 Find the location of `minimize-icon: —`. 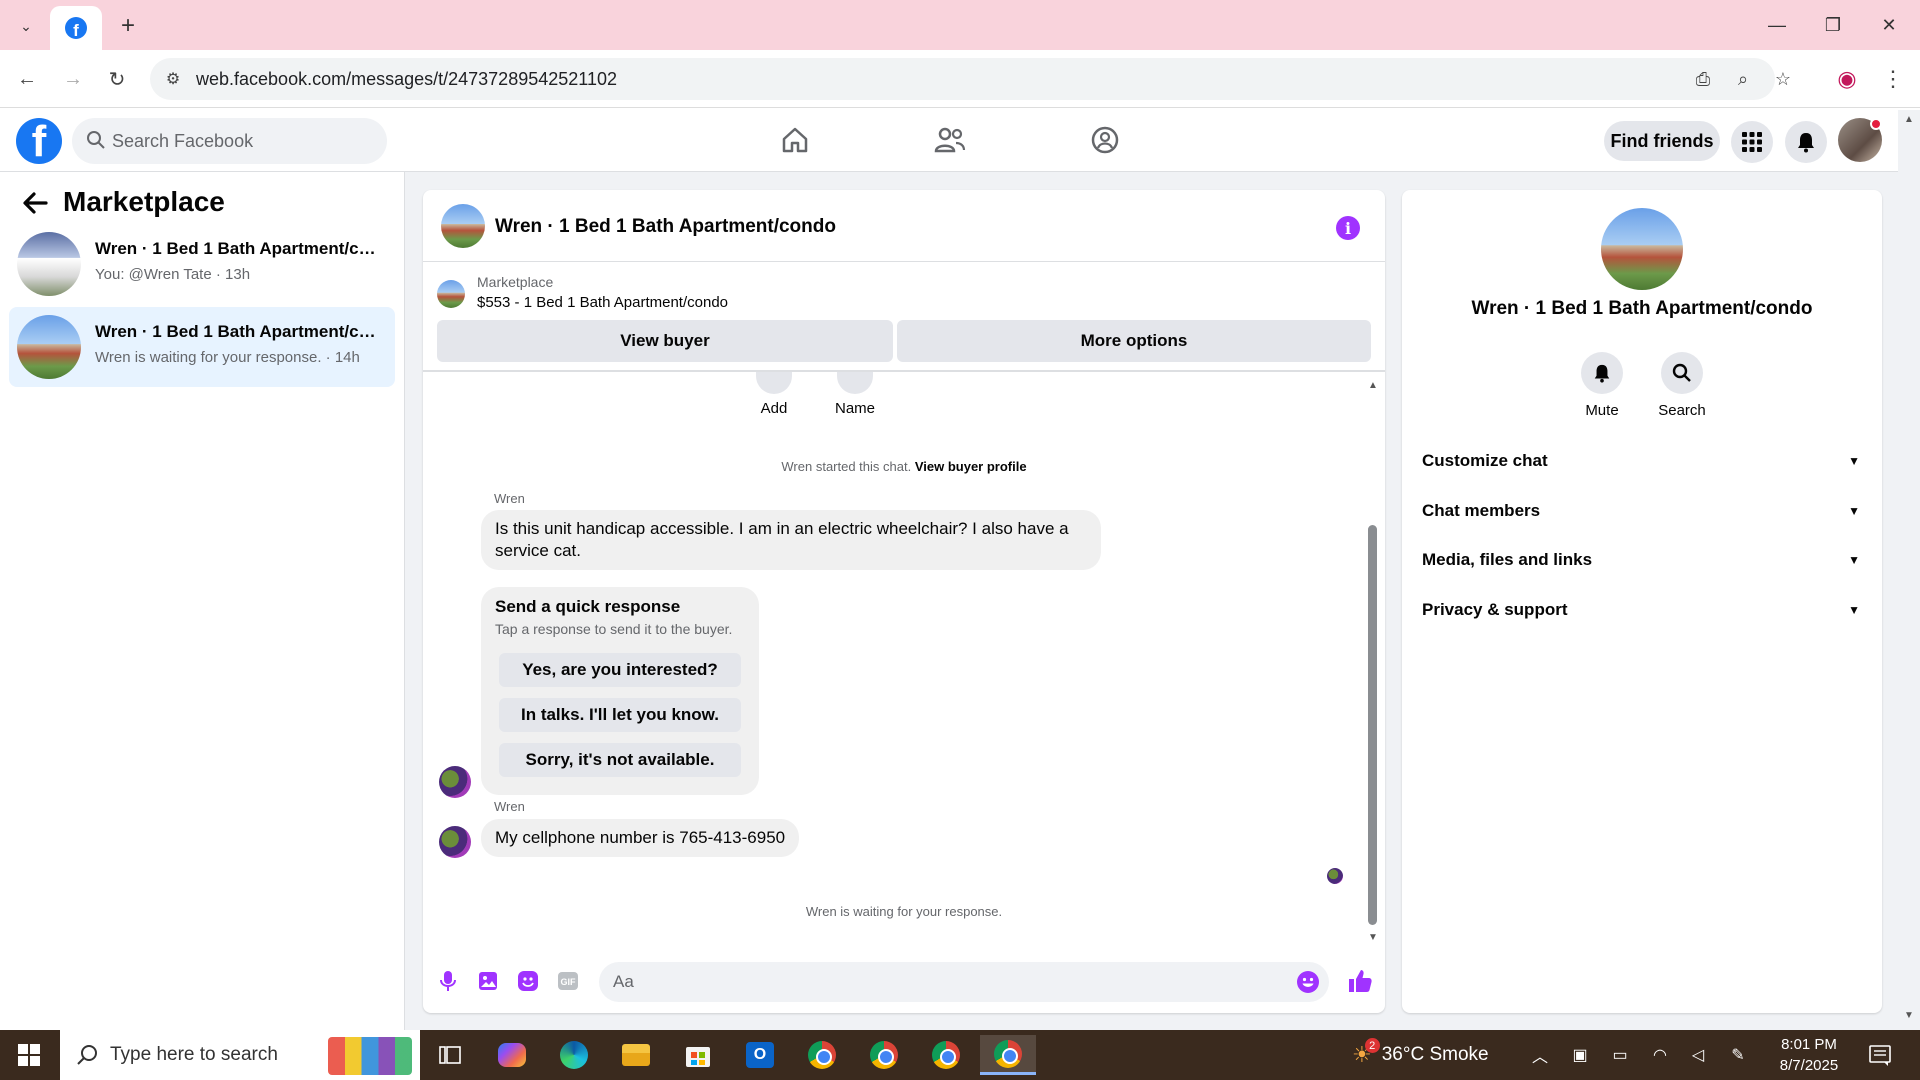

minimize-icon: — is located at coordinates (1777, 25).